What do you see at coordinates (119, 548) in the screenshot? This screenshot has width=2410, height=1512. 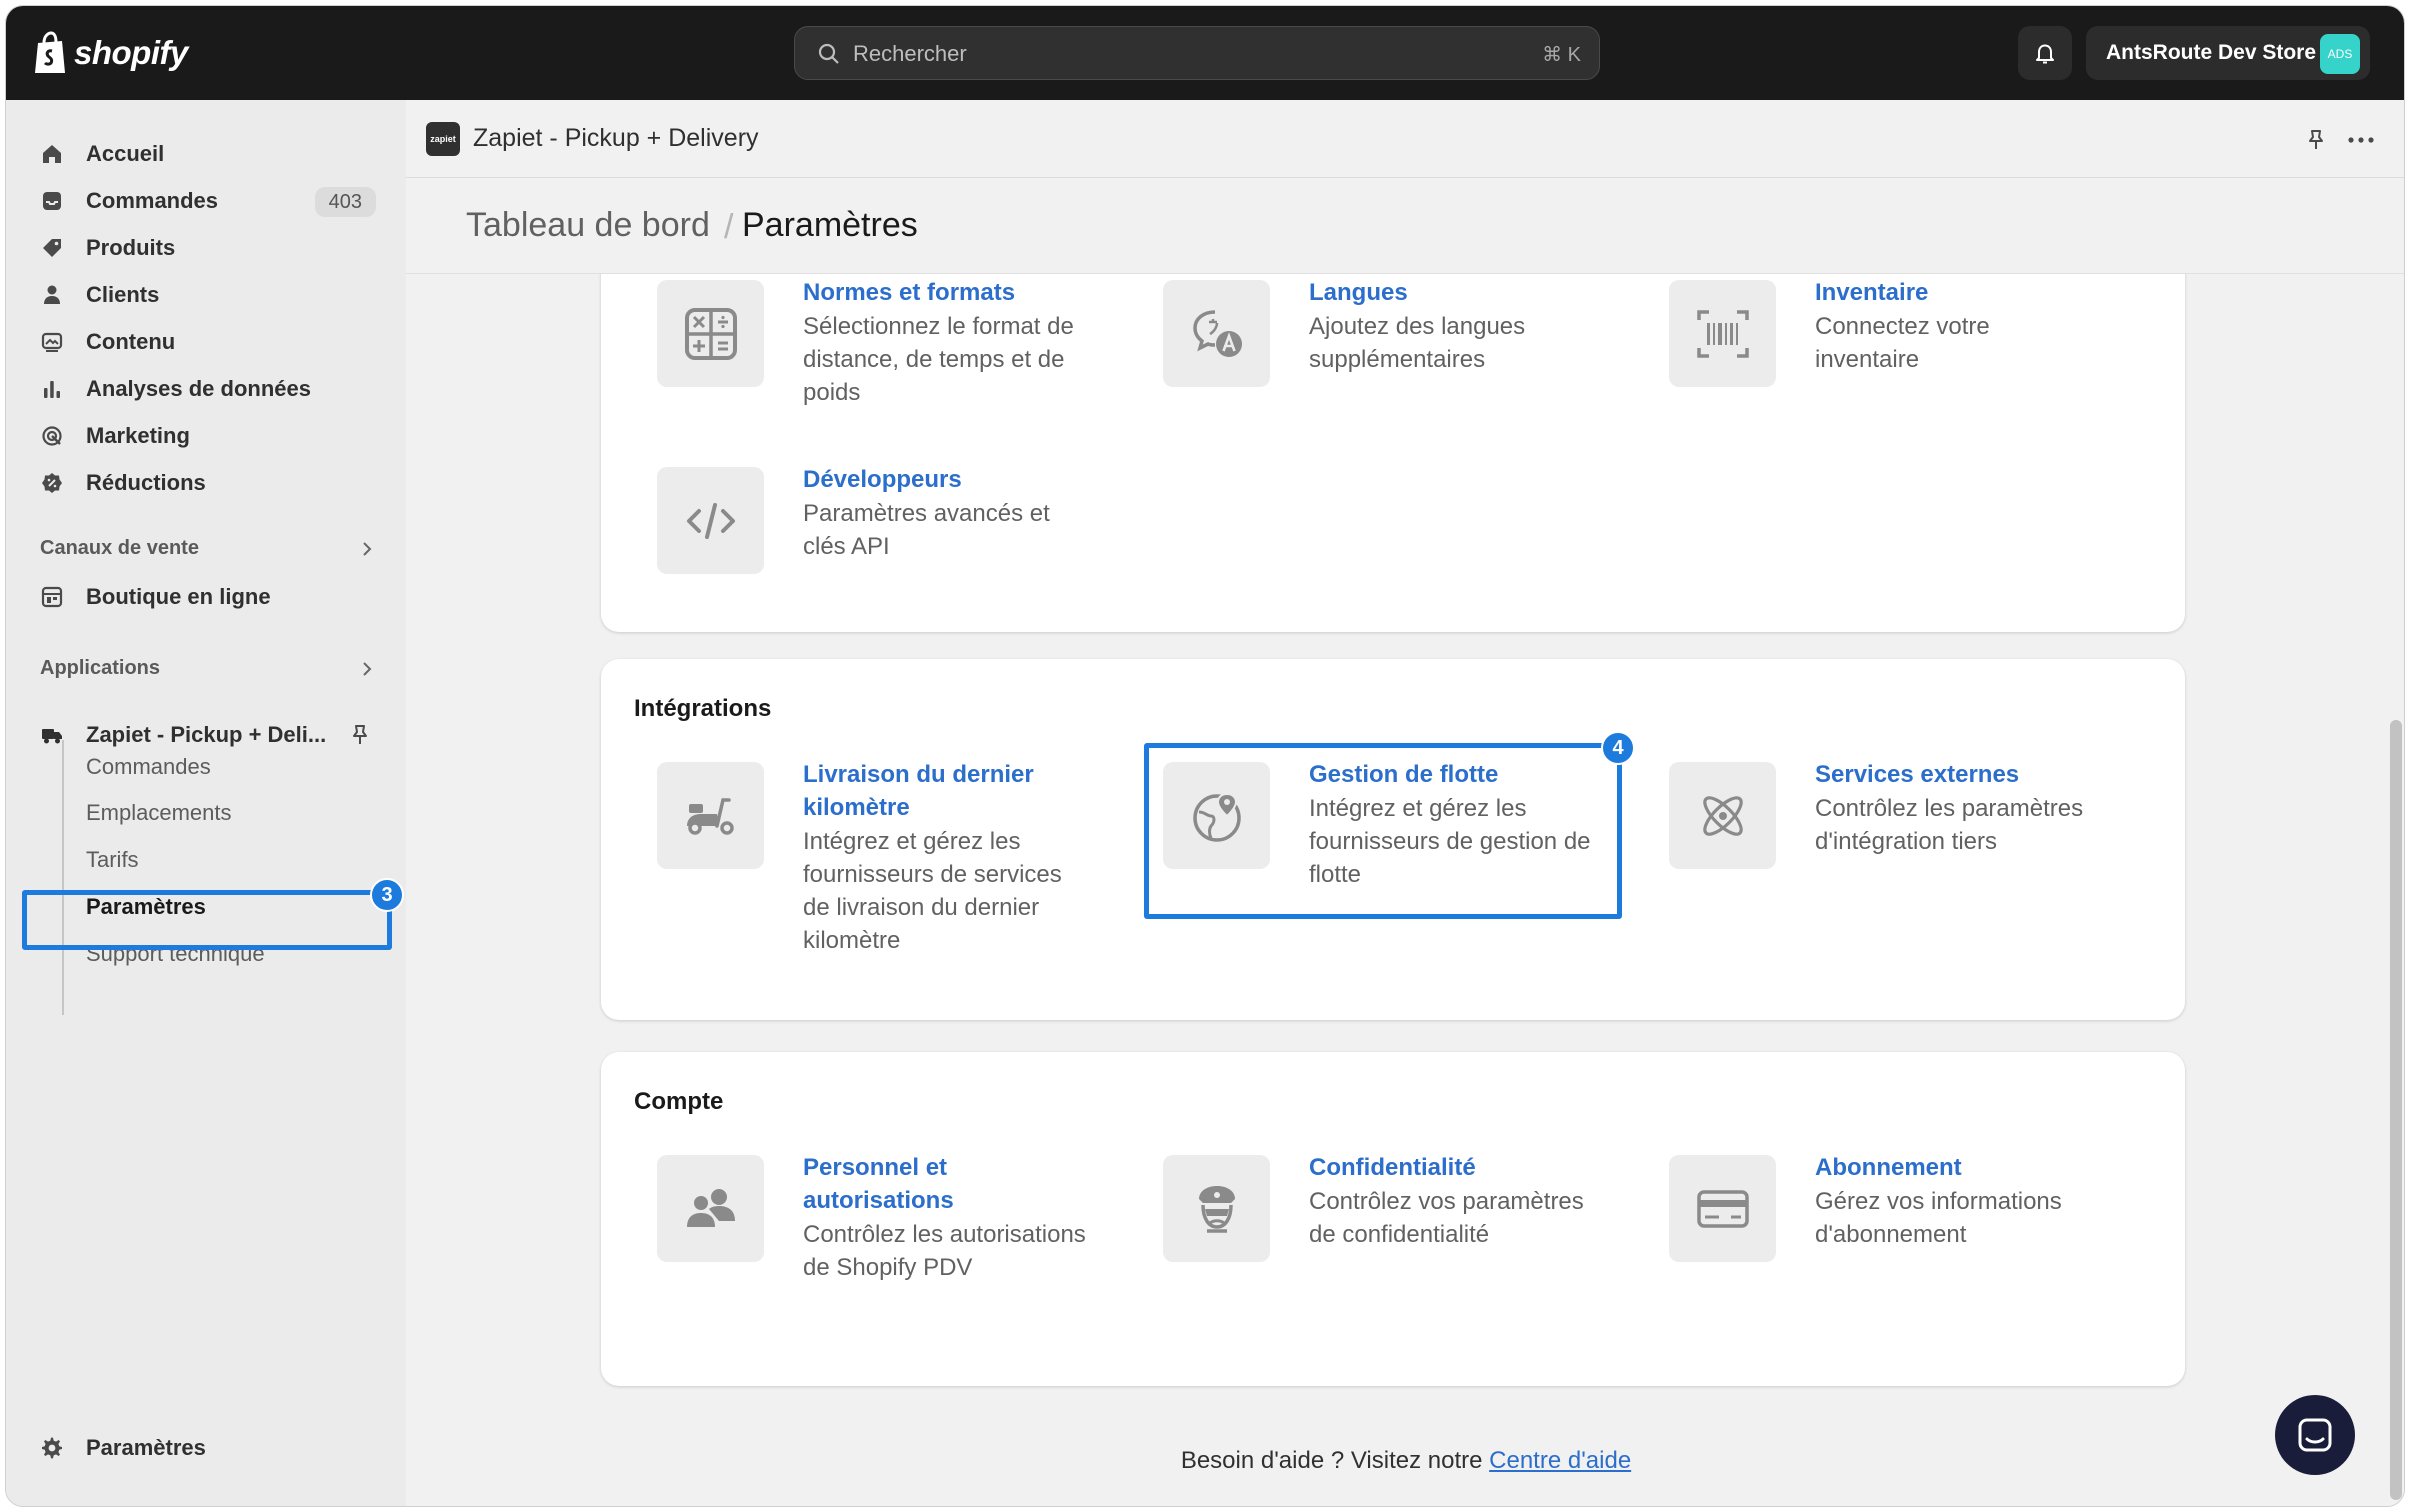 I see `sales-channels-heading: Canaux de vente` at bounding box center [119, 548].